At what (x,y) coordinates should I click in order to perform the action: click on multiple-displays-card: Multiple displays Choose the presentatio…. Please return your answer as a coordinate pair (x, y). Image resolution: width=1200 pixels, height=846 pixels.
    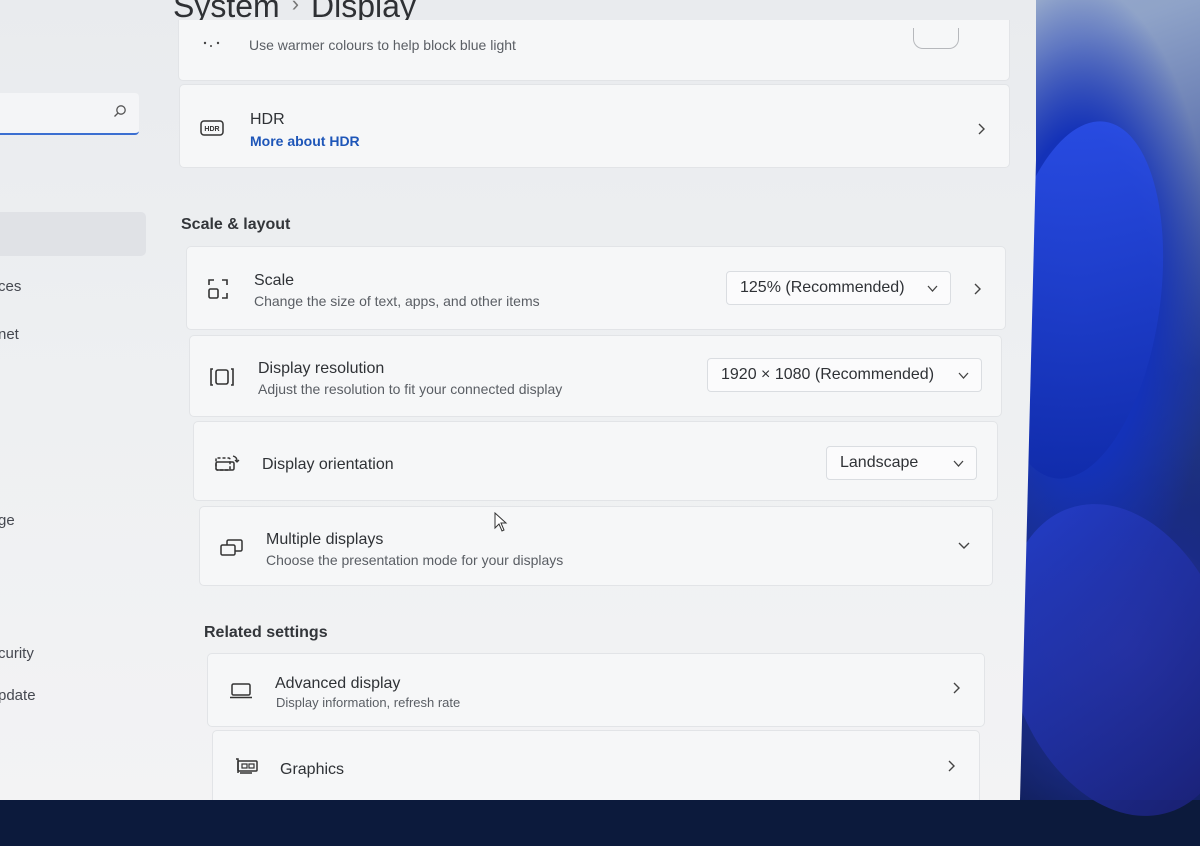
    Looking at the image, I should click on (596, 546).